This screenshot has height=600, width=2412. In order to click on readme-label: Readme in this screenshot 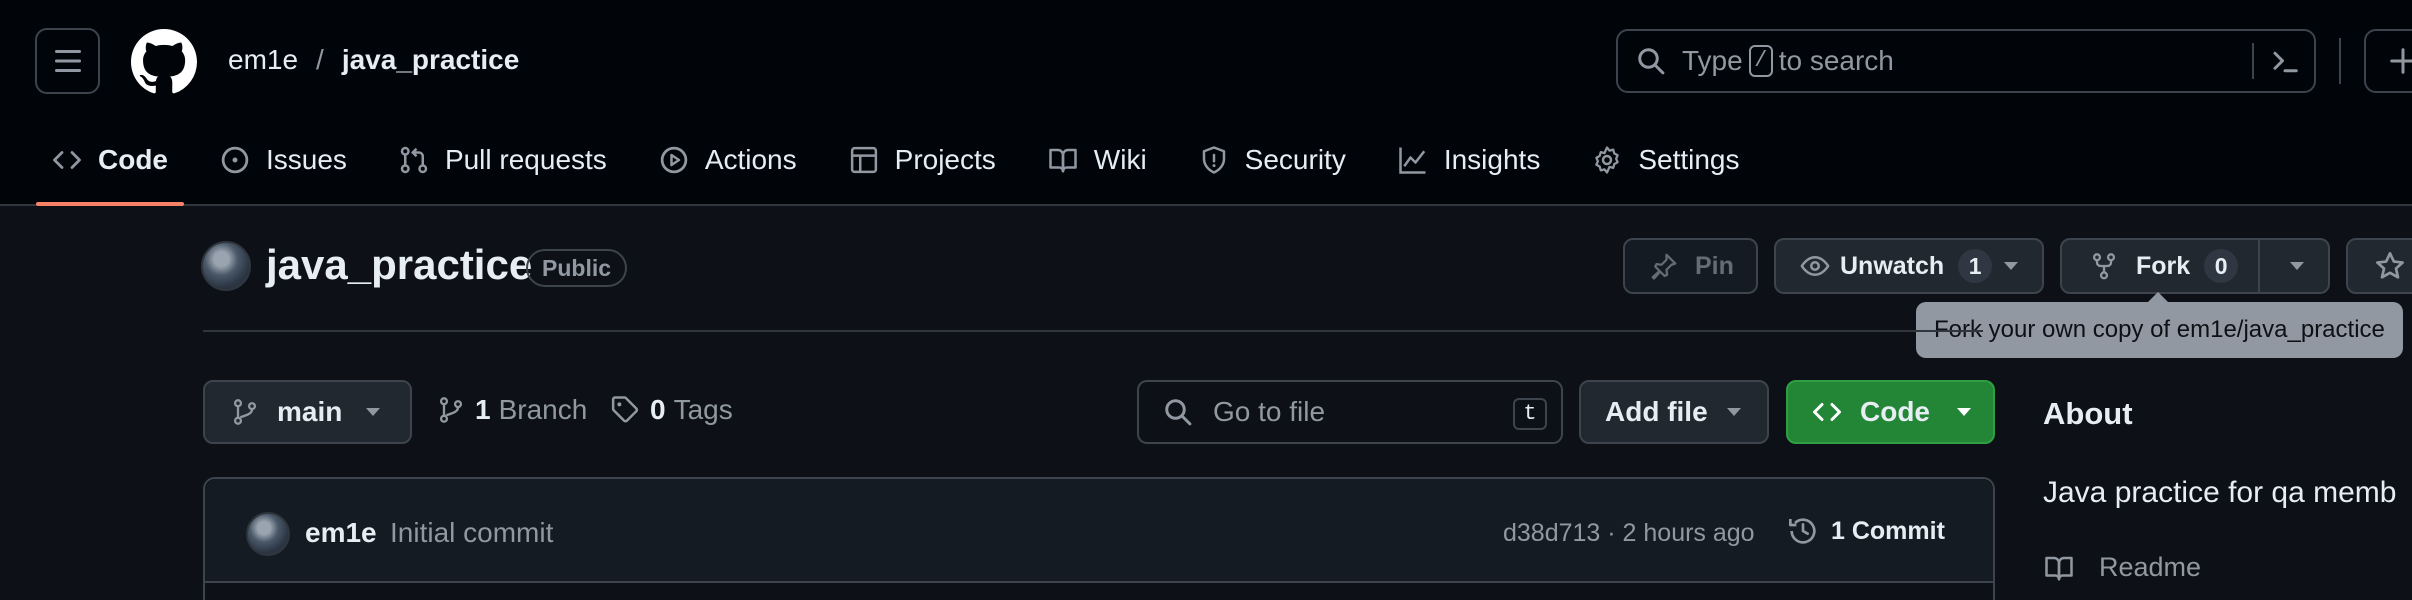, I will do `click(2150, 567)`.